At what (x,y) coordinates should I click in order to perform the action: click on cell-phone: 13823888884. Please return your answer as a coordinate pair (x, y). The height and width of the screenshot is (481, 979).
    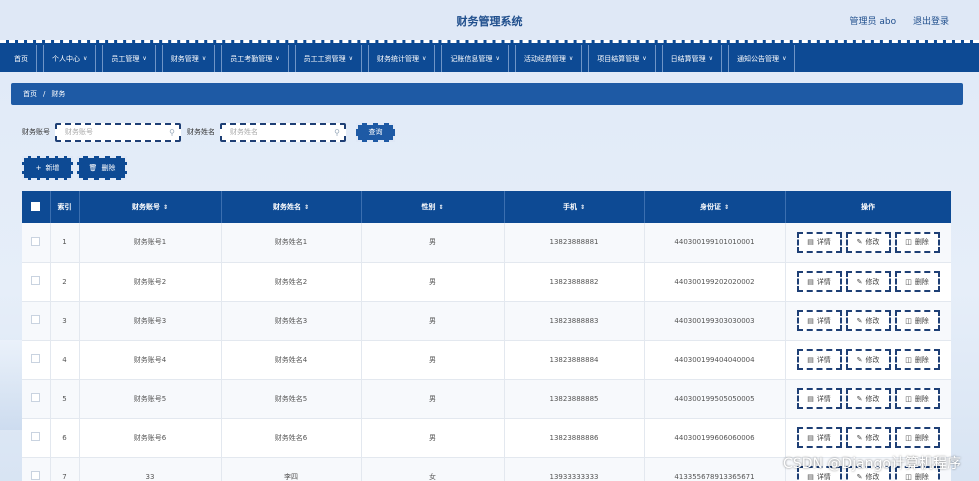
    Looking at the image, I should click on (574, 360).